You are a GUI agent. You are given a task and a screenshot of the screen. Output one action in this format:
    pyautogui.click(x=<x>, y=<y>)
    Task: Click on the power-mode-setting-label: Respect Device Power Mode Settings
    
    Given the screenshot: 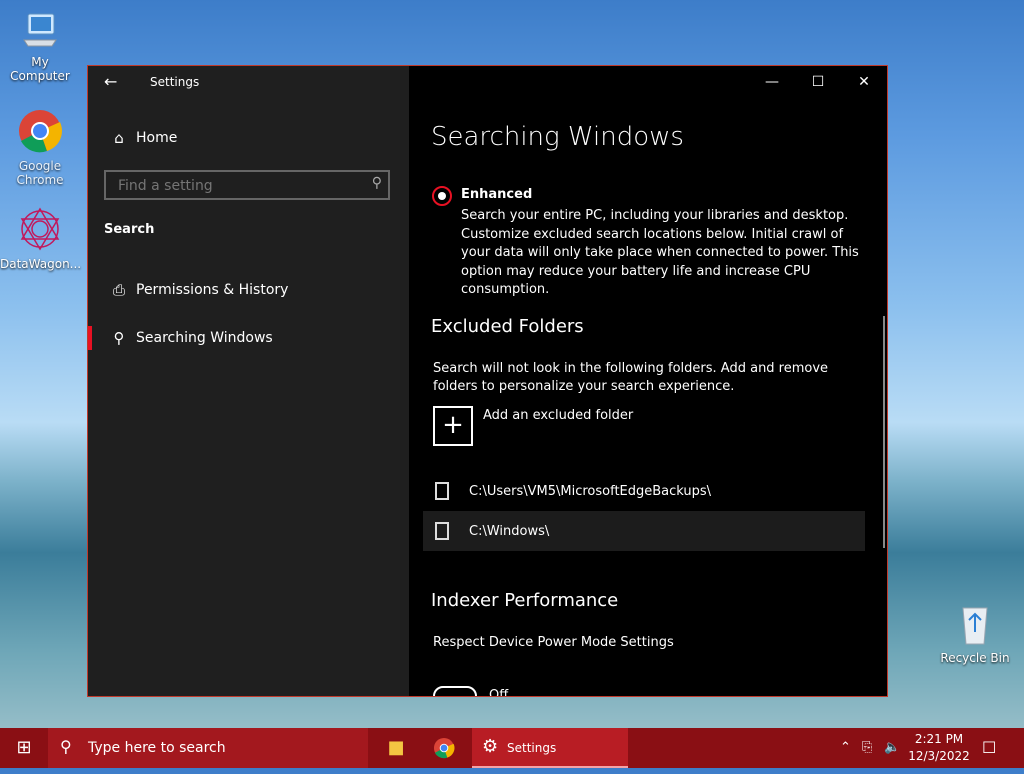 What is the action you would take?
    pyautogui.click(x=553, y=642)
    